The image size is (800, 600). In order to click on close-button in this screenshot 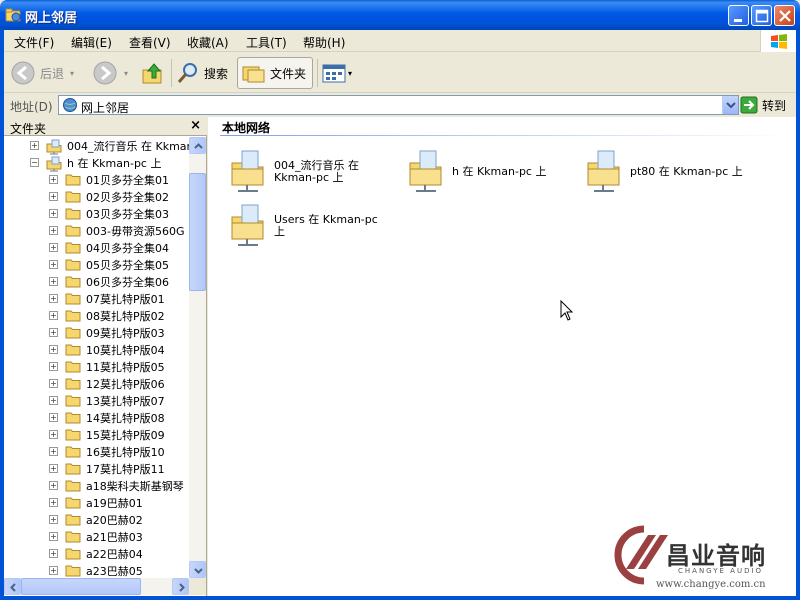, I will do `click(784, 15)`.